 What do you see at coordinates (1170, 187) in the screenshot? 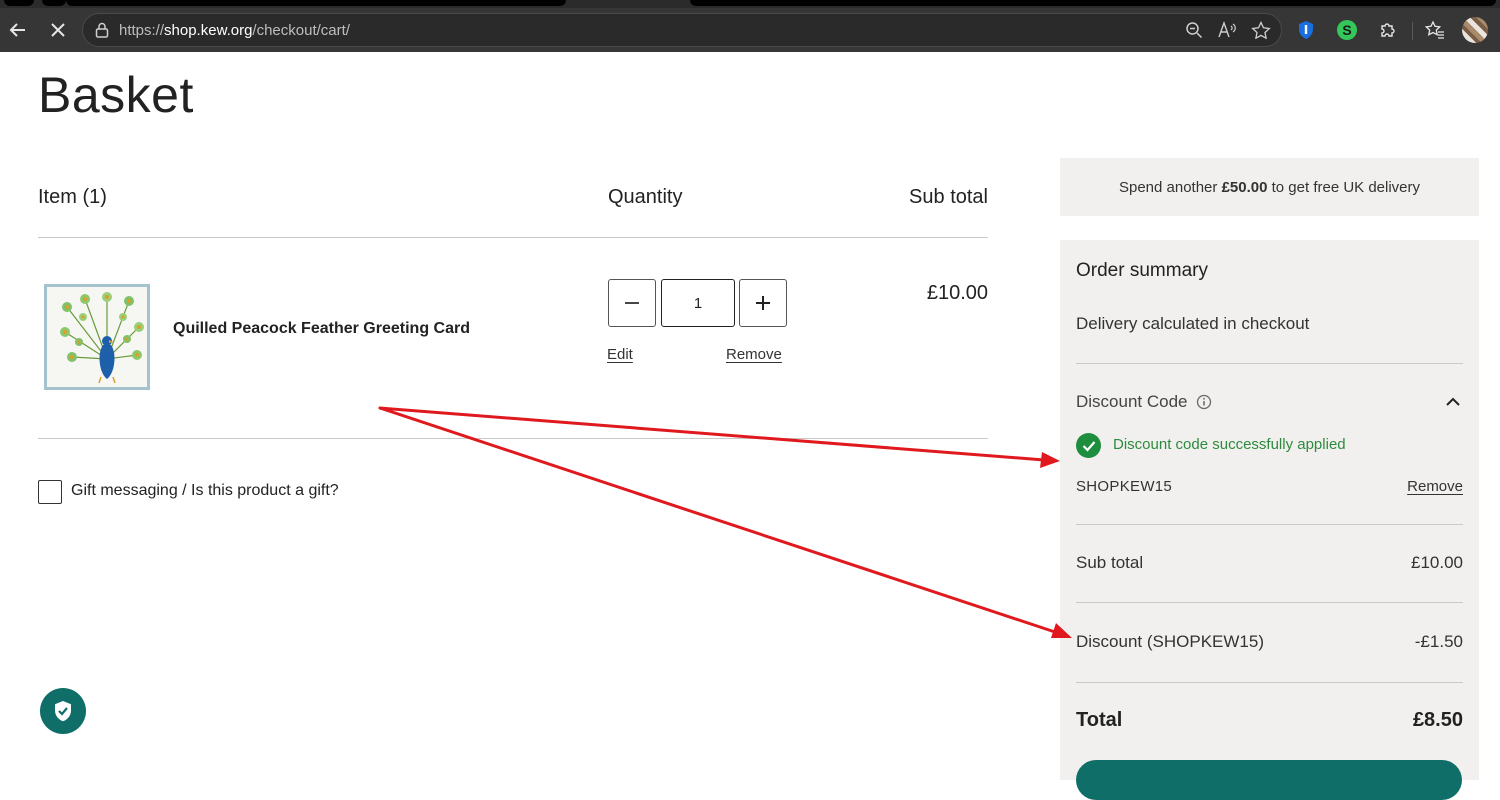
I see `promo-prefix: Spend another` at bounding box center [1170, 187].